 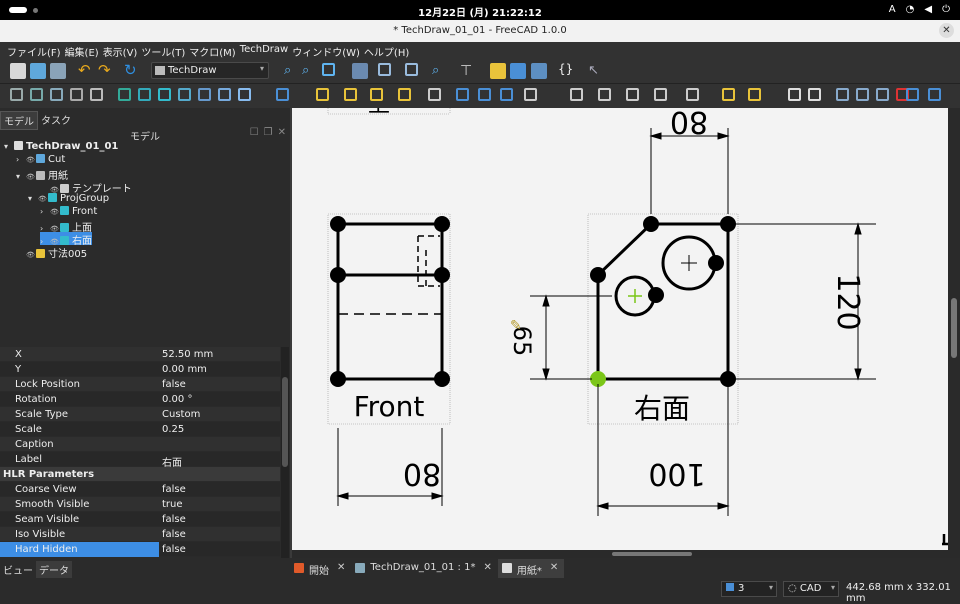 What do you see at coordinates (934, 94) in the screenshot?
I see `line-icon` at bounding box center [934, 94].